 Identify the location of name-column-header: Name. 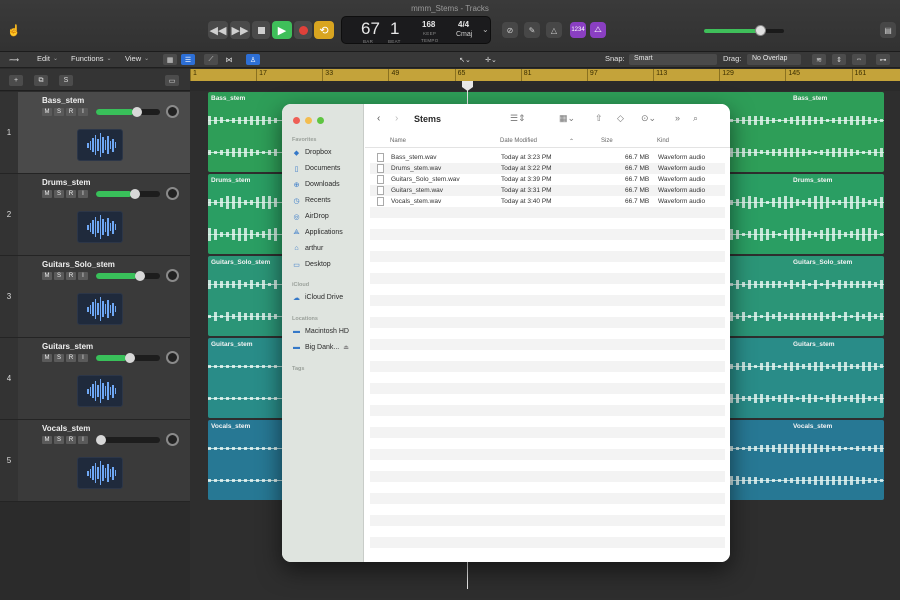
(398, 141).